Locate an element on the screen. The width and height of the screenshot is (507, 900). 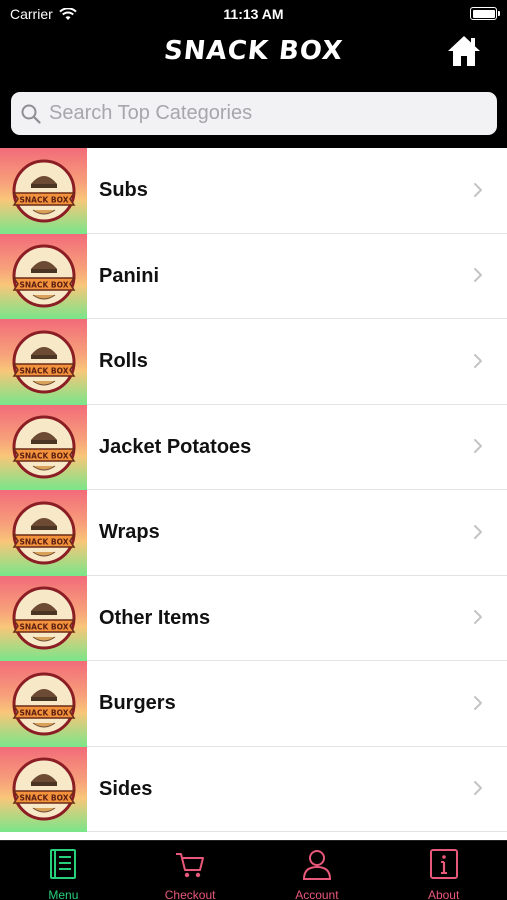
home-icon is located at coordinates (464, 51).